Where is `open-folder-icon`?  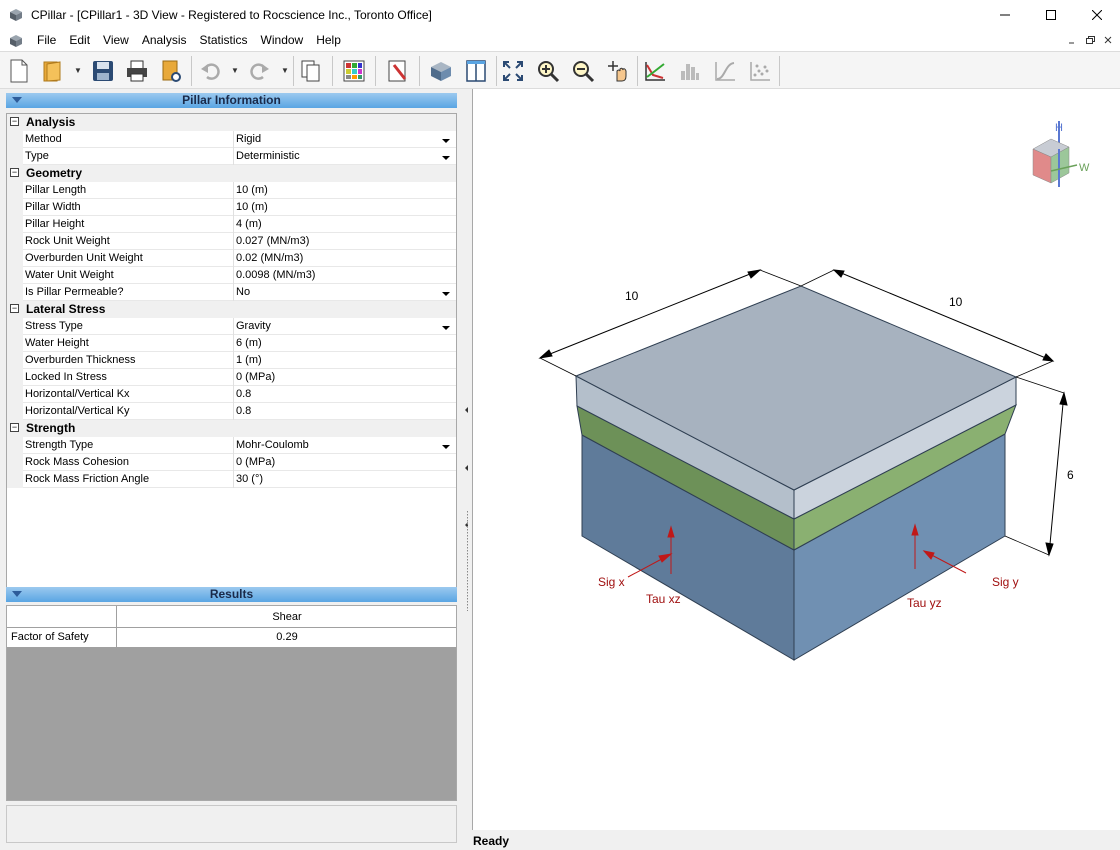 open-folder-icon is located at coordinates (52, 71).